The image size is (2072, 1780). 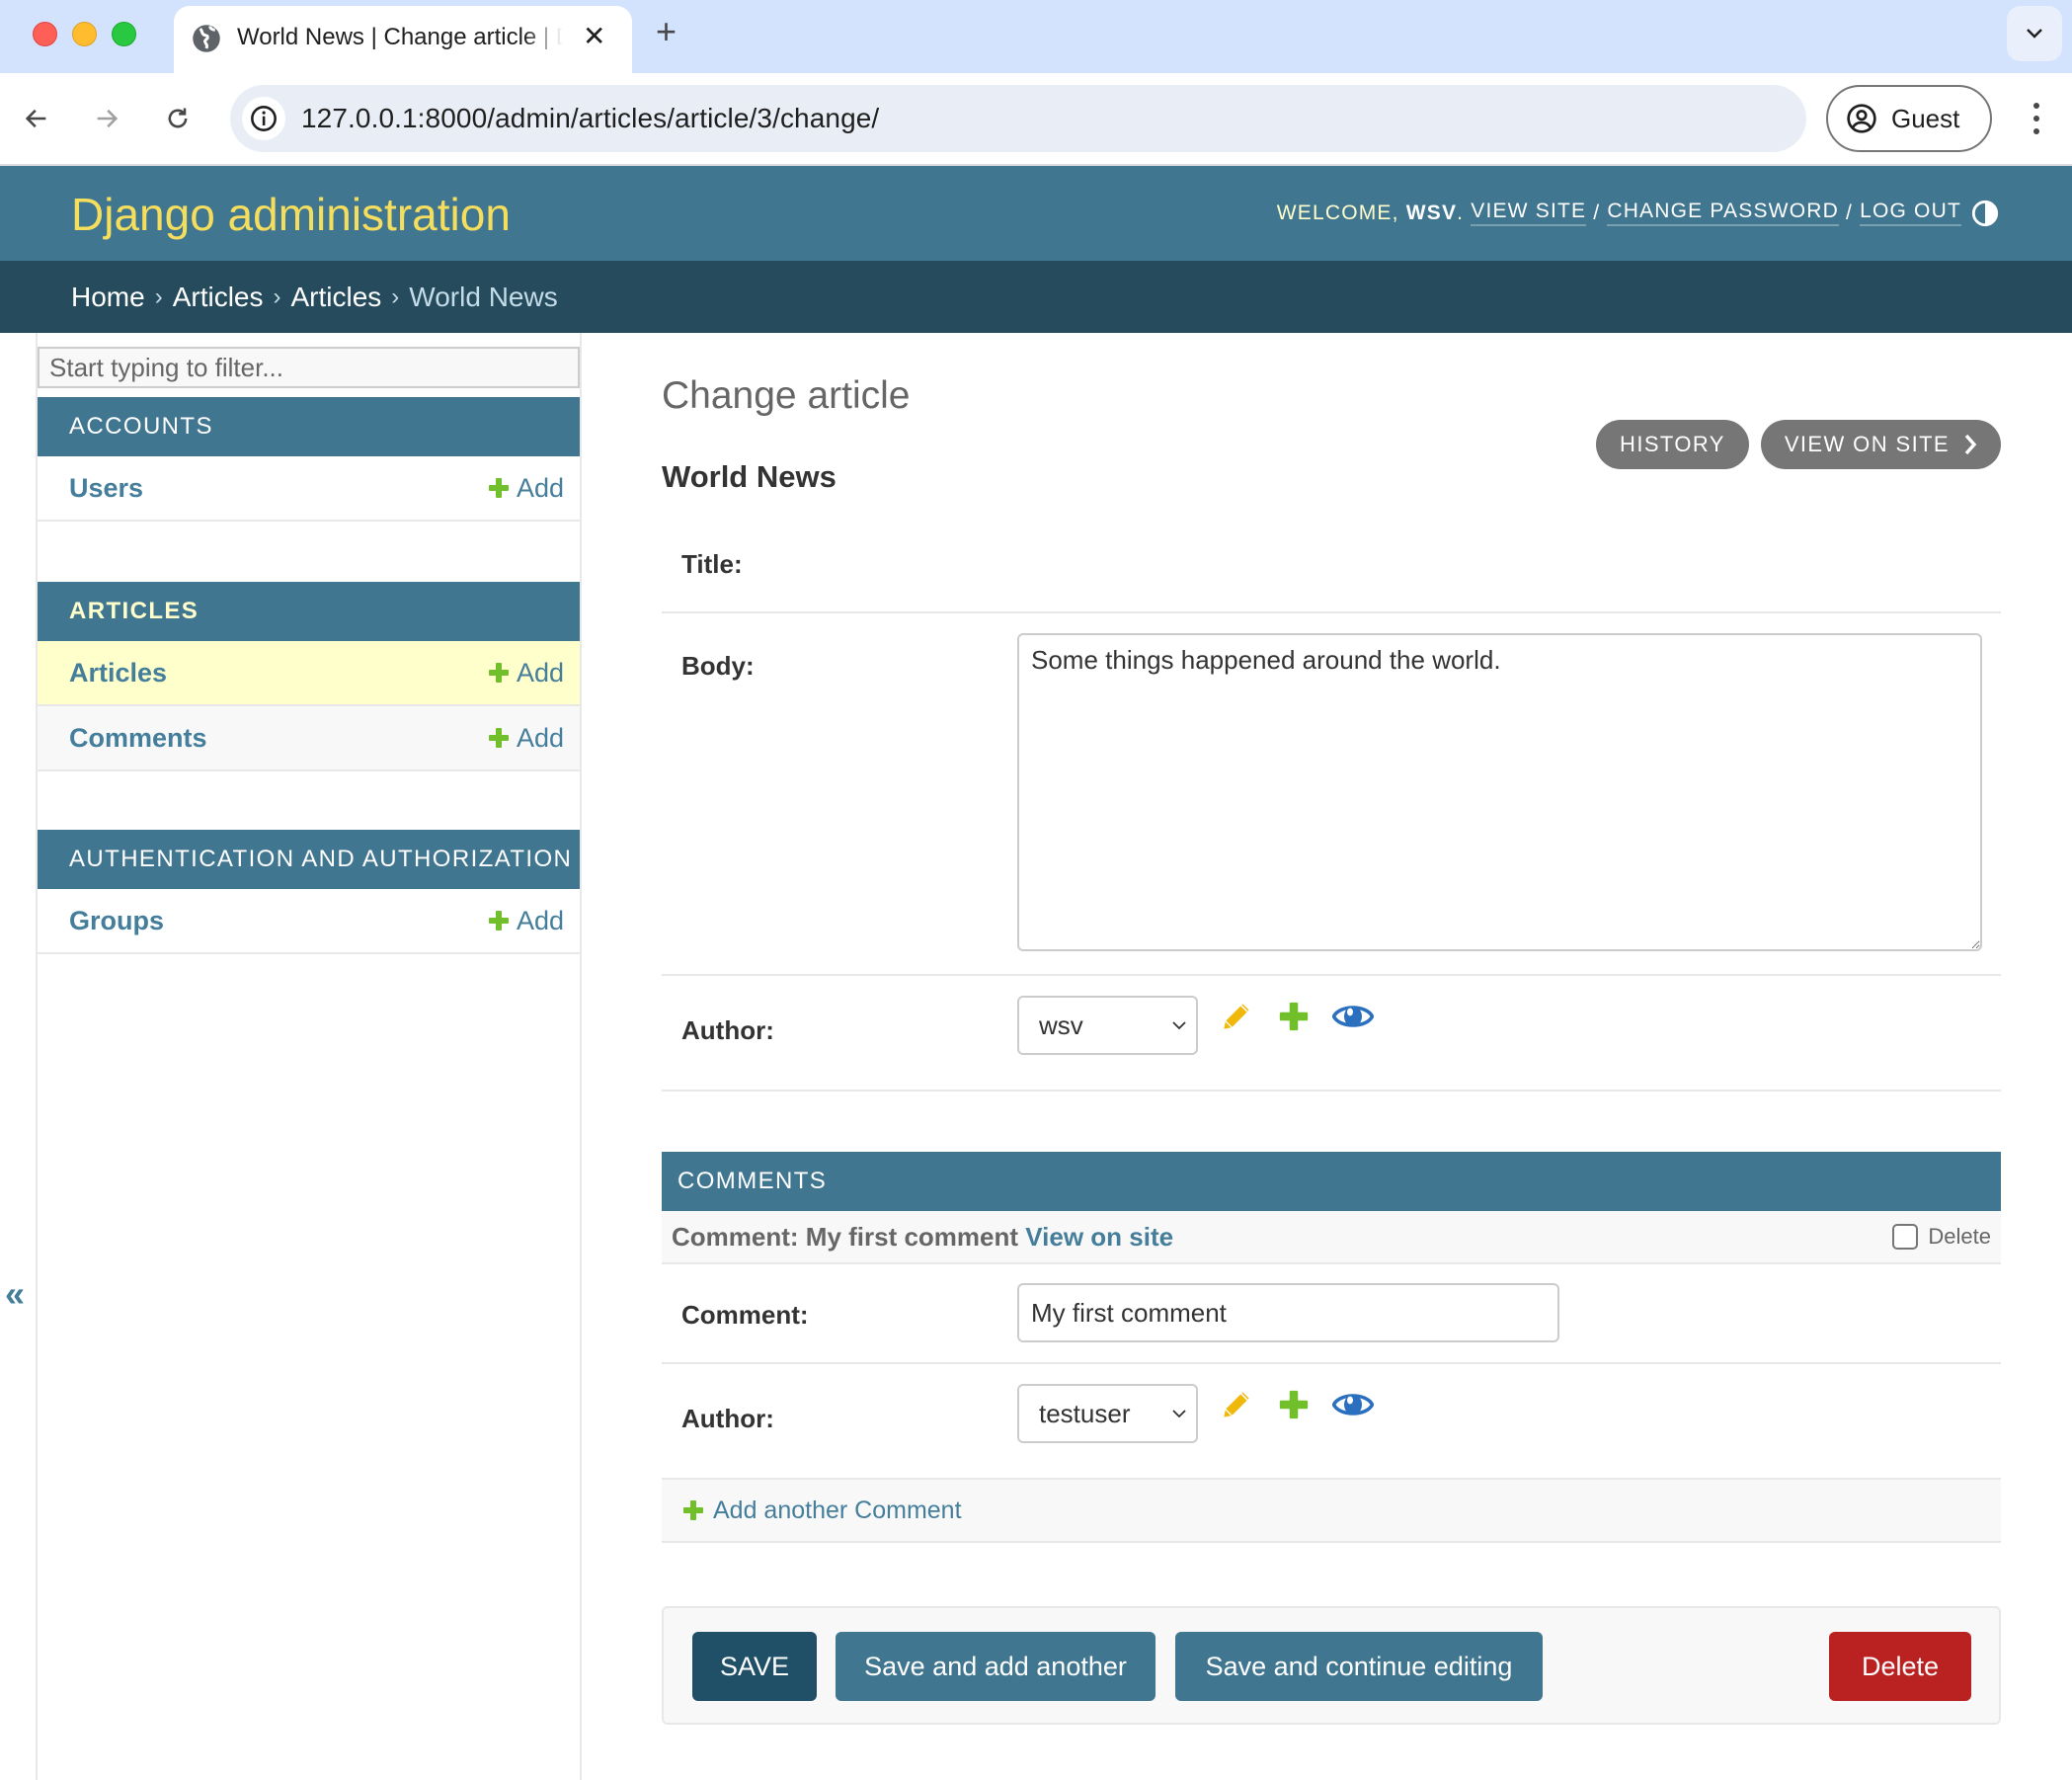 I want to click on view-site-link: View site, so click(x=1529, y=213).